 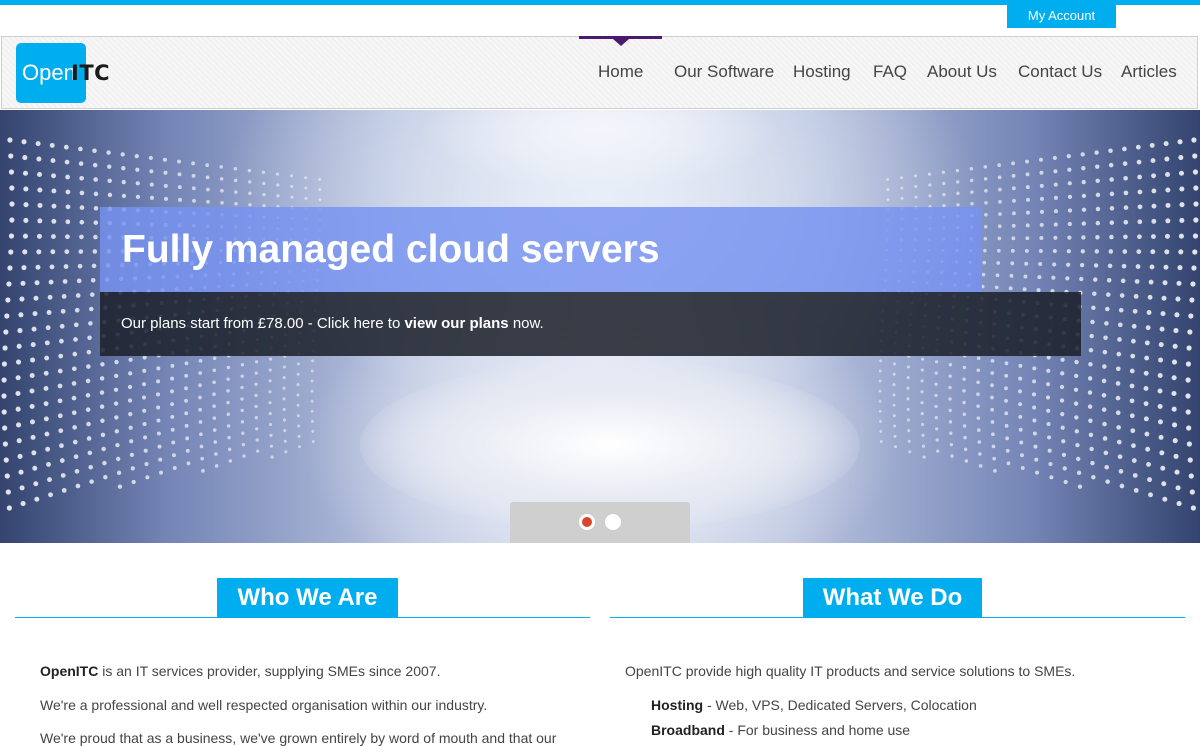 What do you see at coordinates (890, 72) in the screenshot?
I see `nav-item-faq: FAQ` at bounding box center [890, 72].